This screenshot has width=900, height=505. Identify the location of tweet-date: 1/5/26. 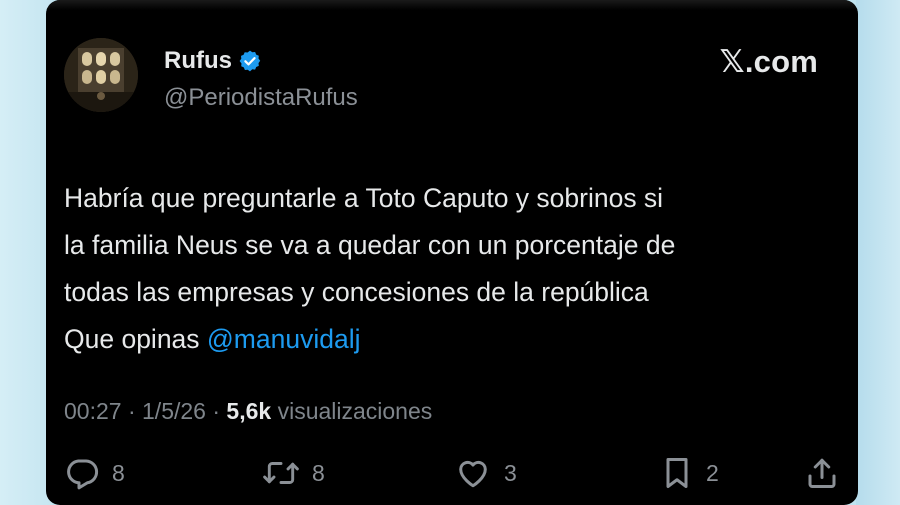
(174, 411).